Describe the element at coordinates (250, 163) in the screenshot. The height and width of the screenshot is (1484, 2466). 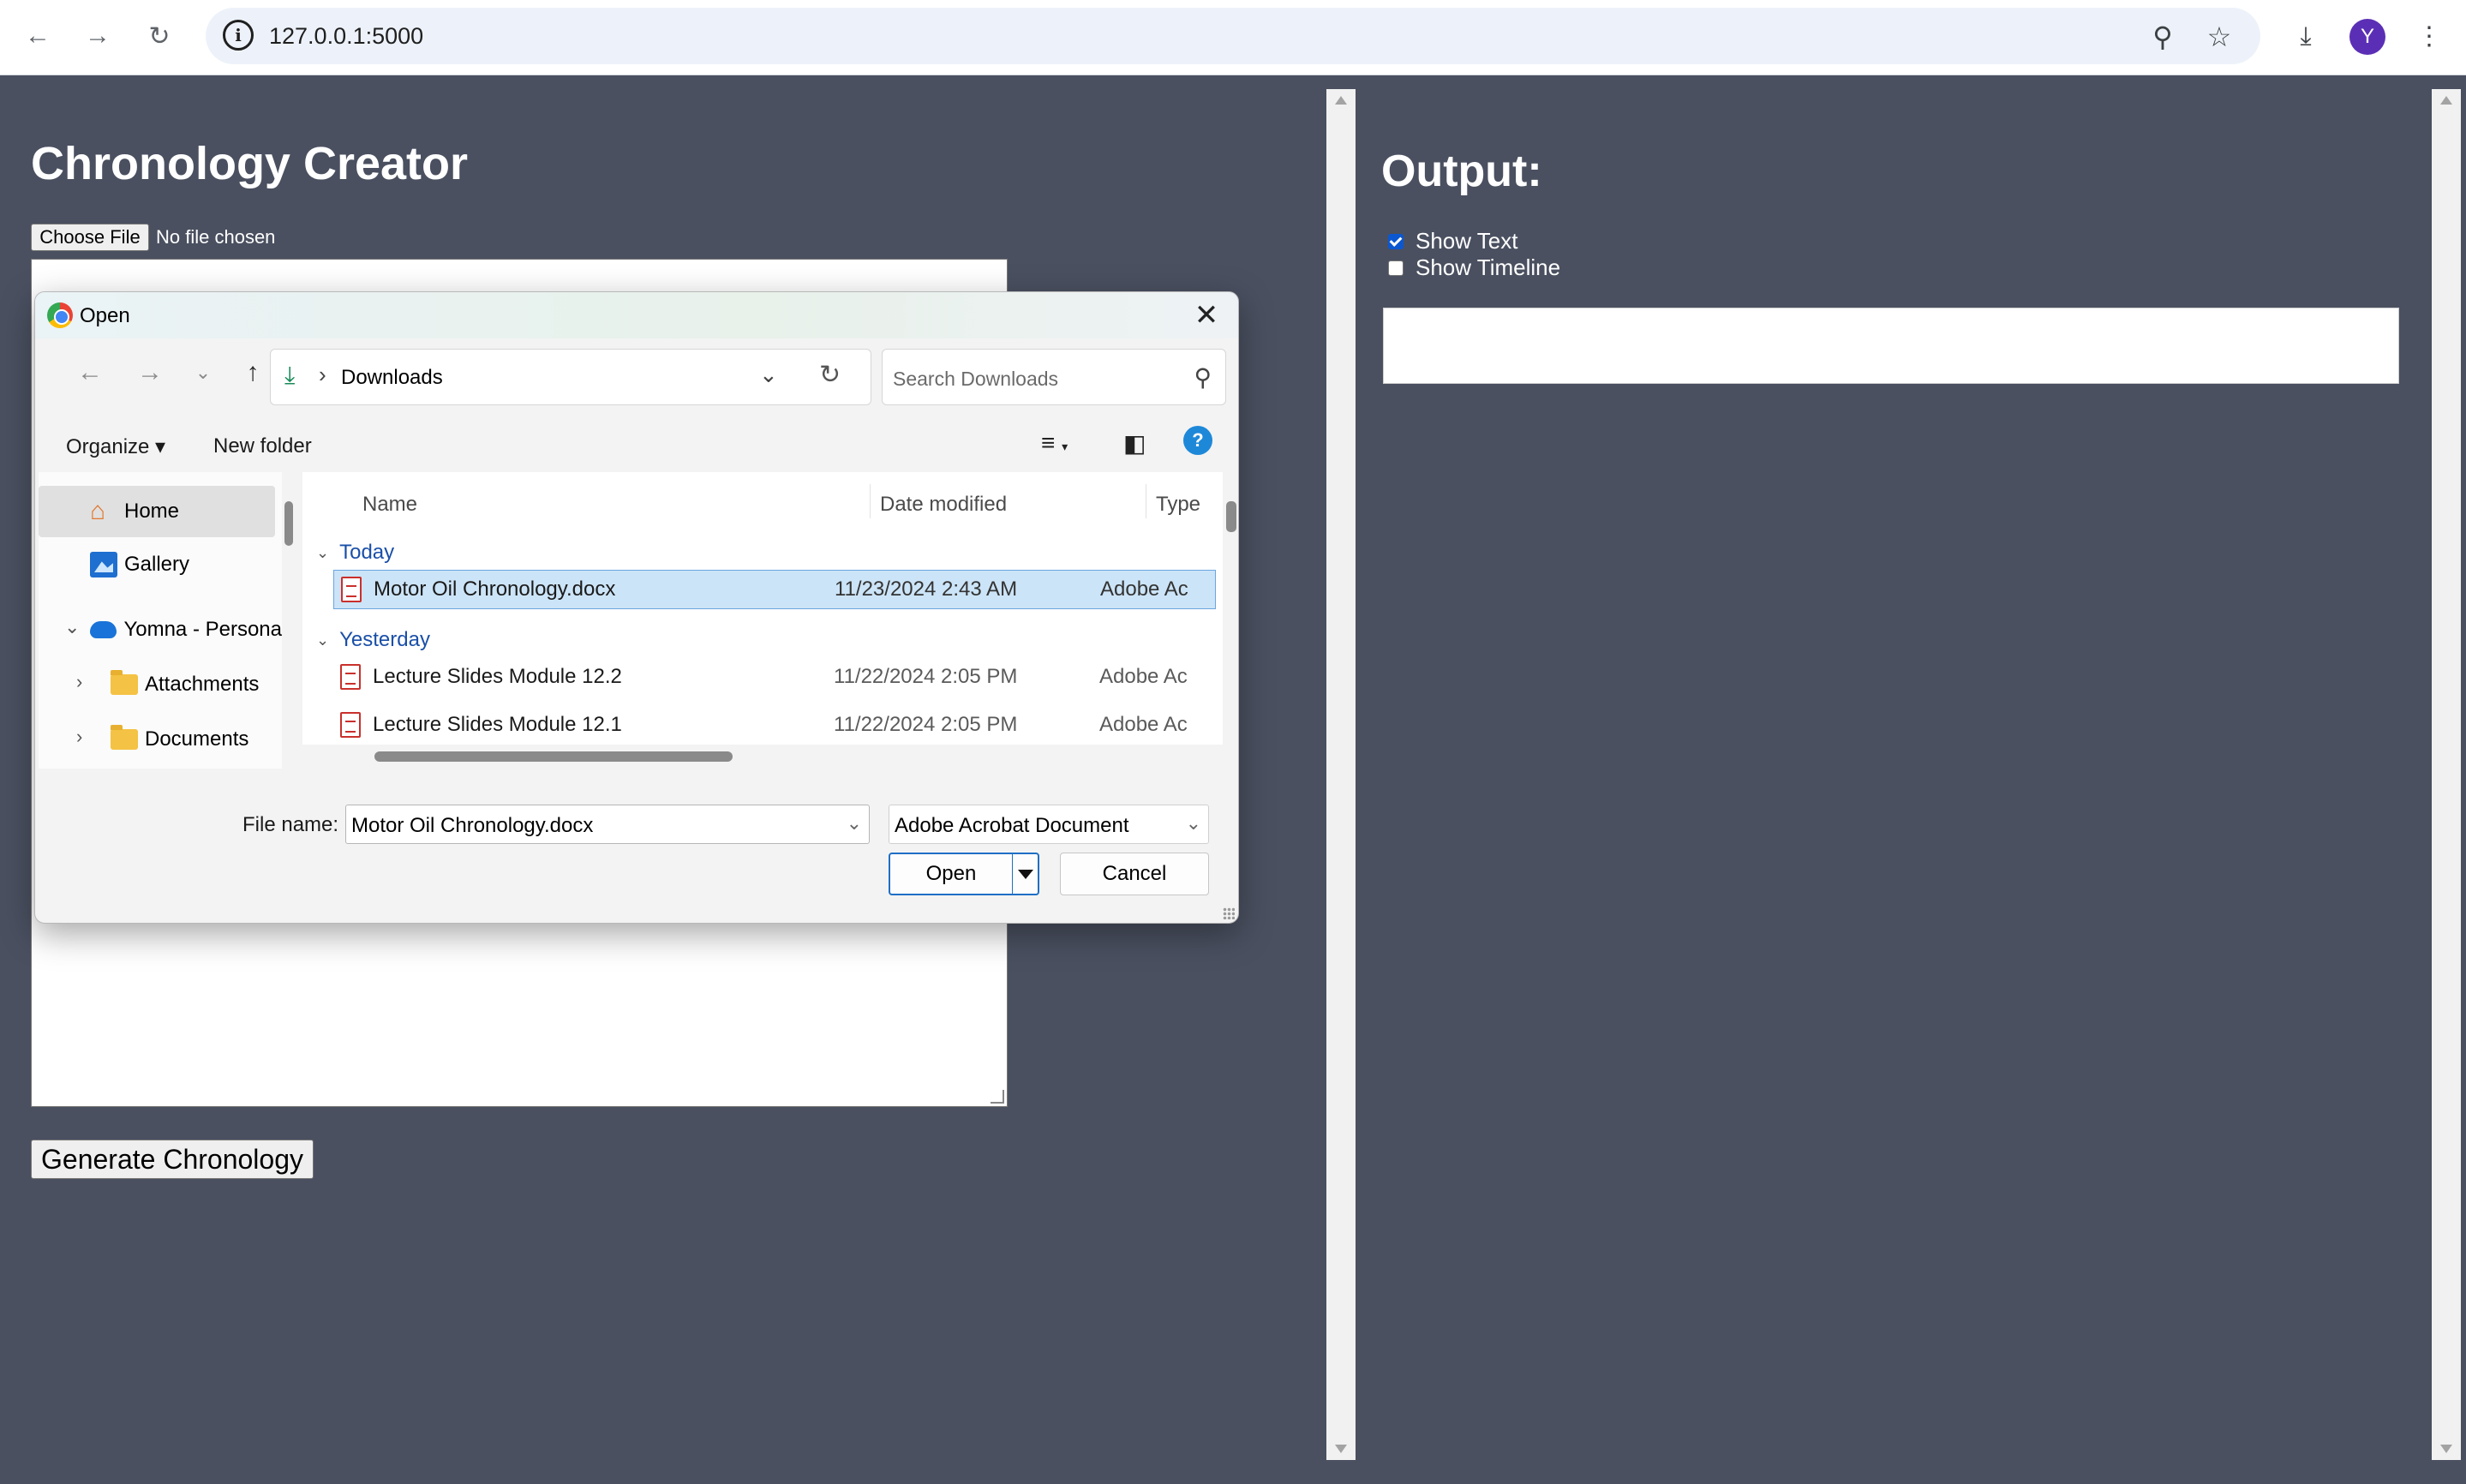
I see `page-title: Chronology Creator` at that location.